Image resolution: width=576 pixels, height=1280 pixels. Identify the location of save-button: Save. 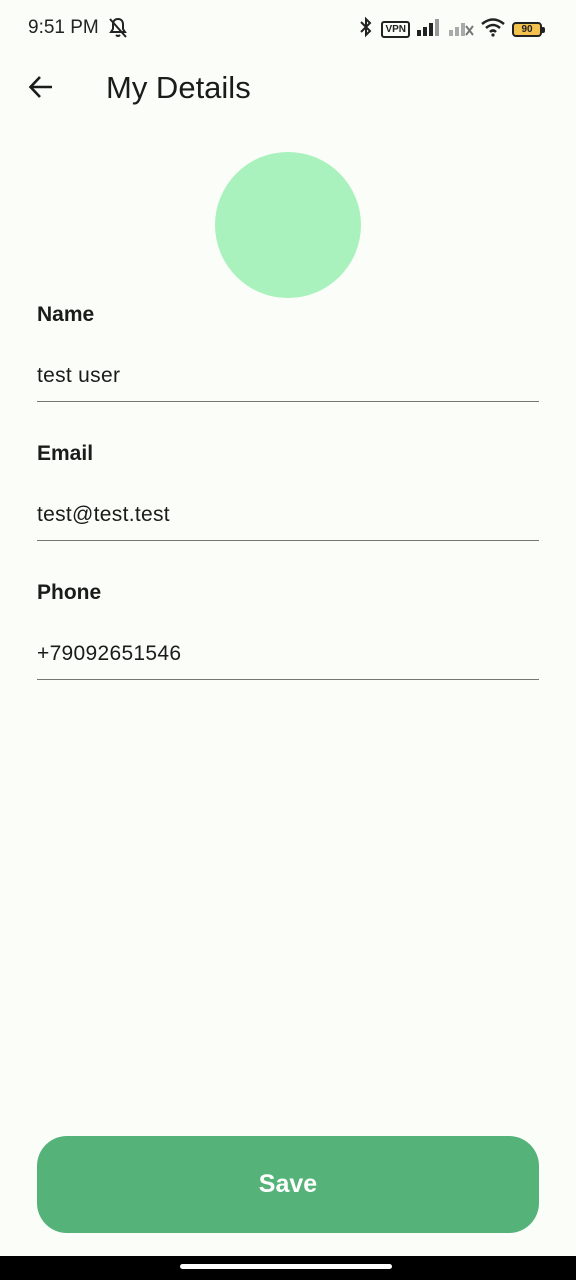
(288, 1184).